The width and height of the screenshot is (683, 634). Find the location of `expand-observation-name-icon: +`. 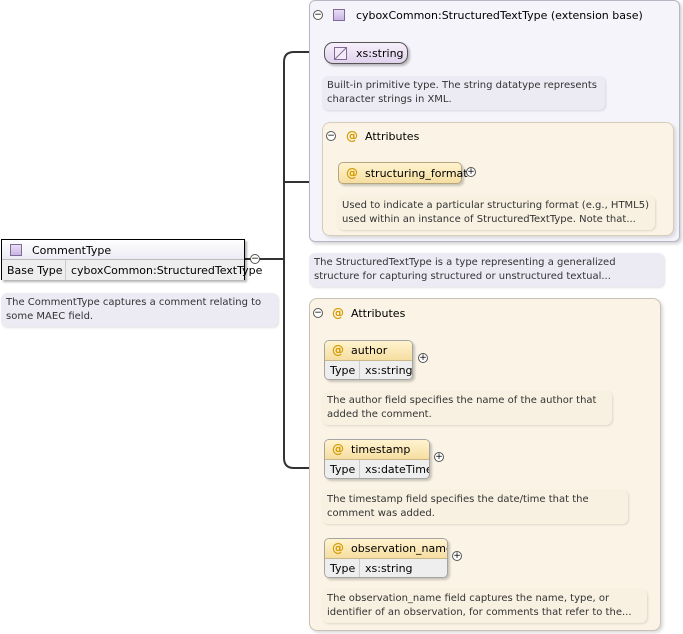

expand-observation-name-icon: + is located at coordinates (457, 556).